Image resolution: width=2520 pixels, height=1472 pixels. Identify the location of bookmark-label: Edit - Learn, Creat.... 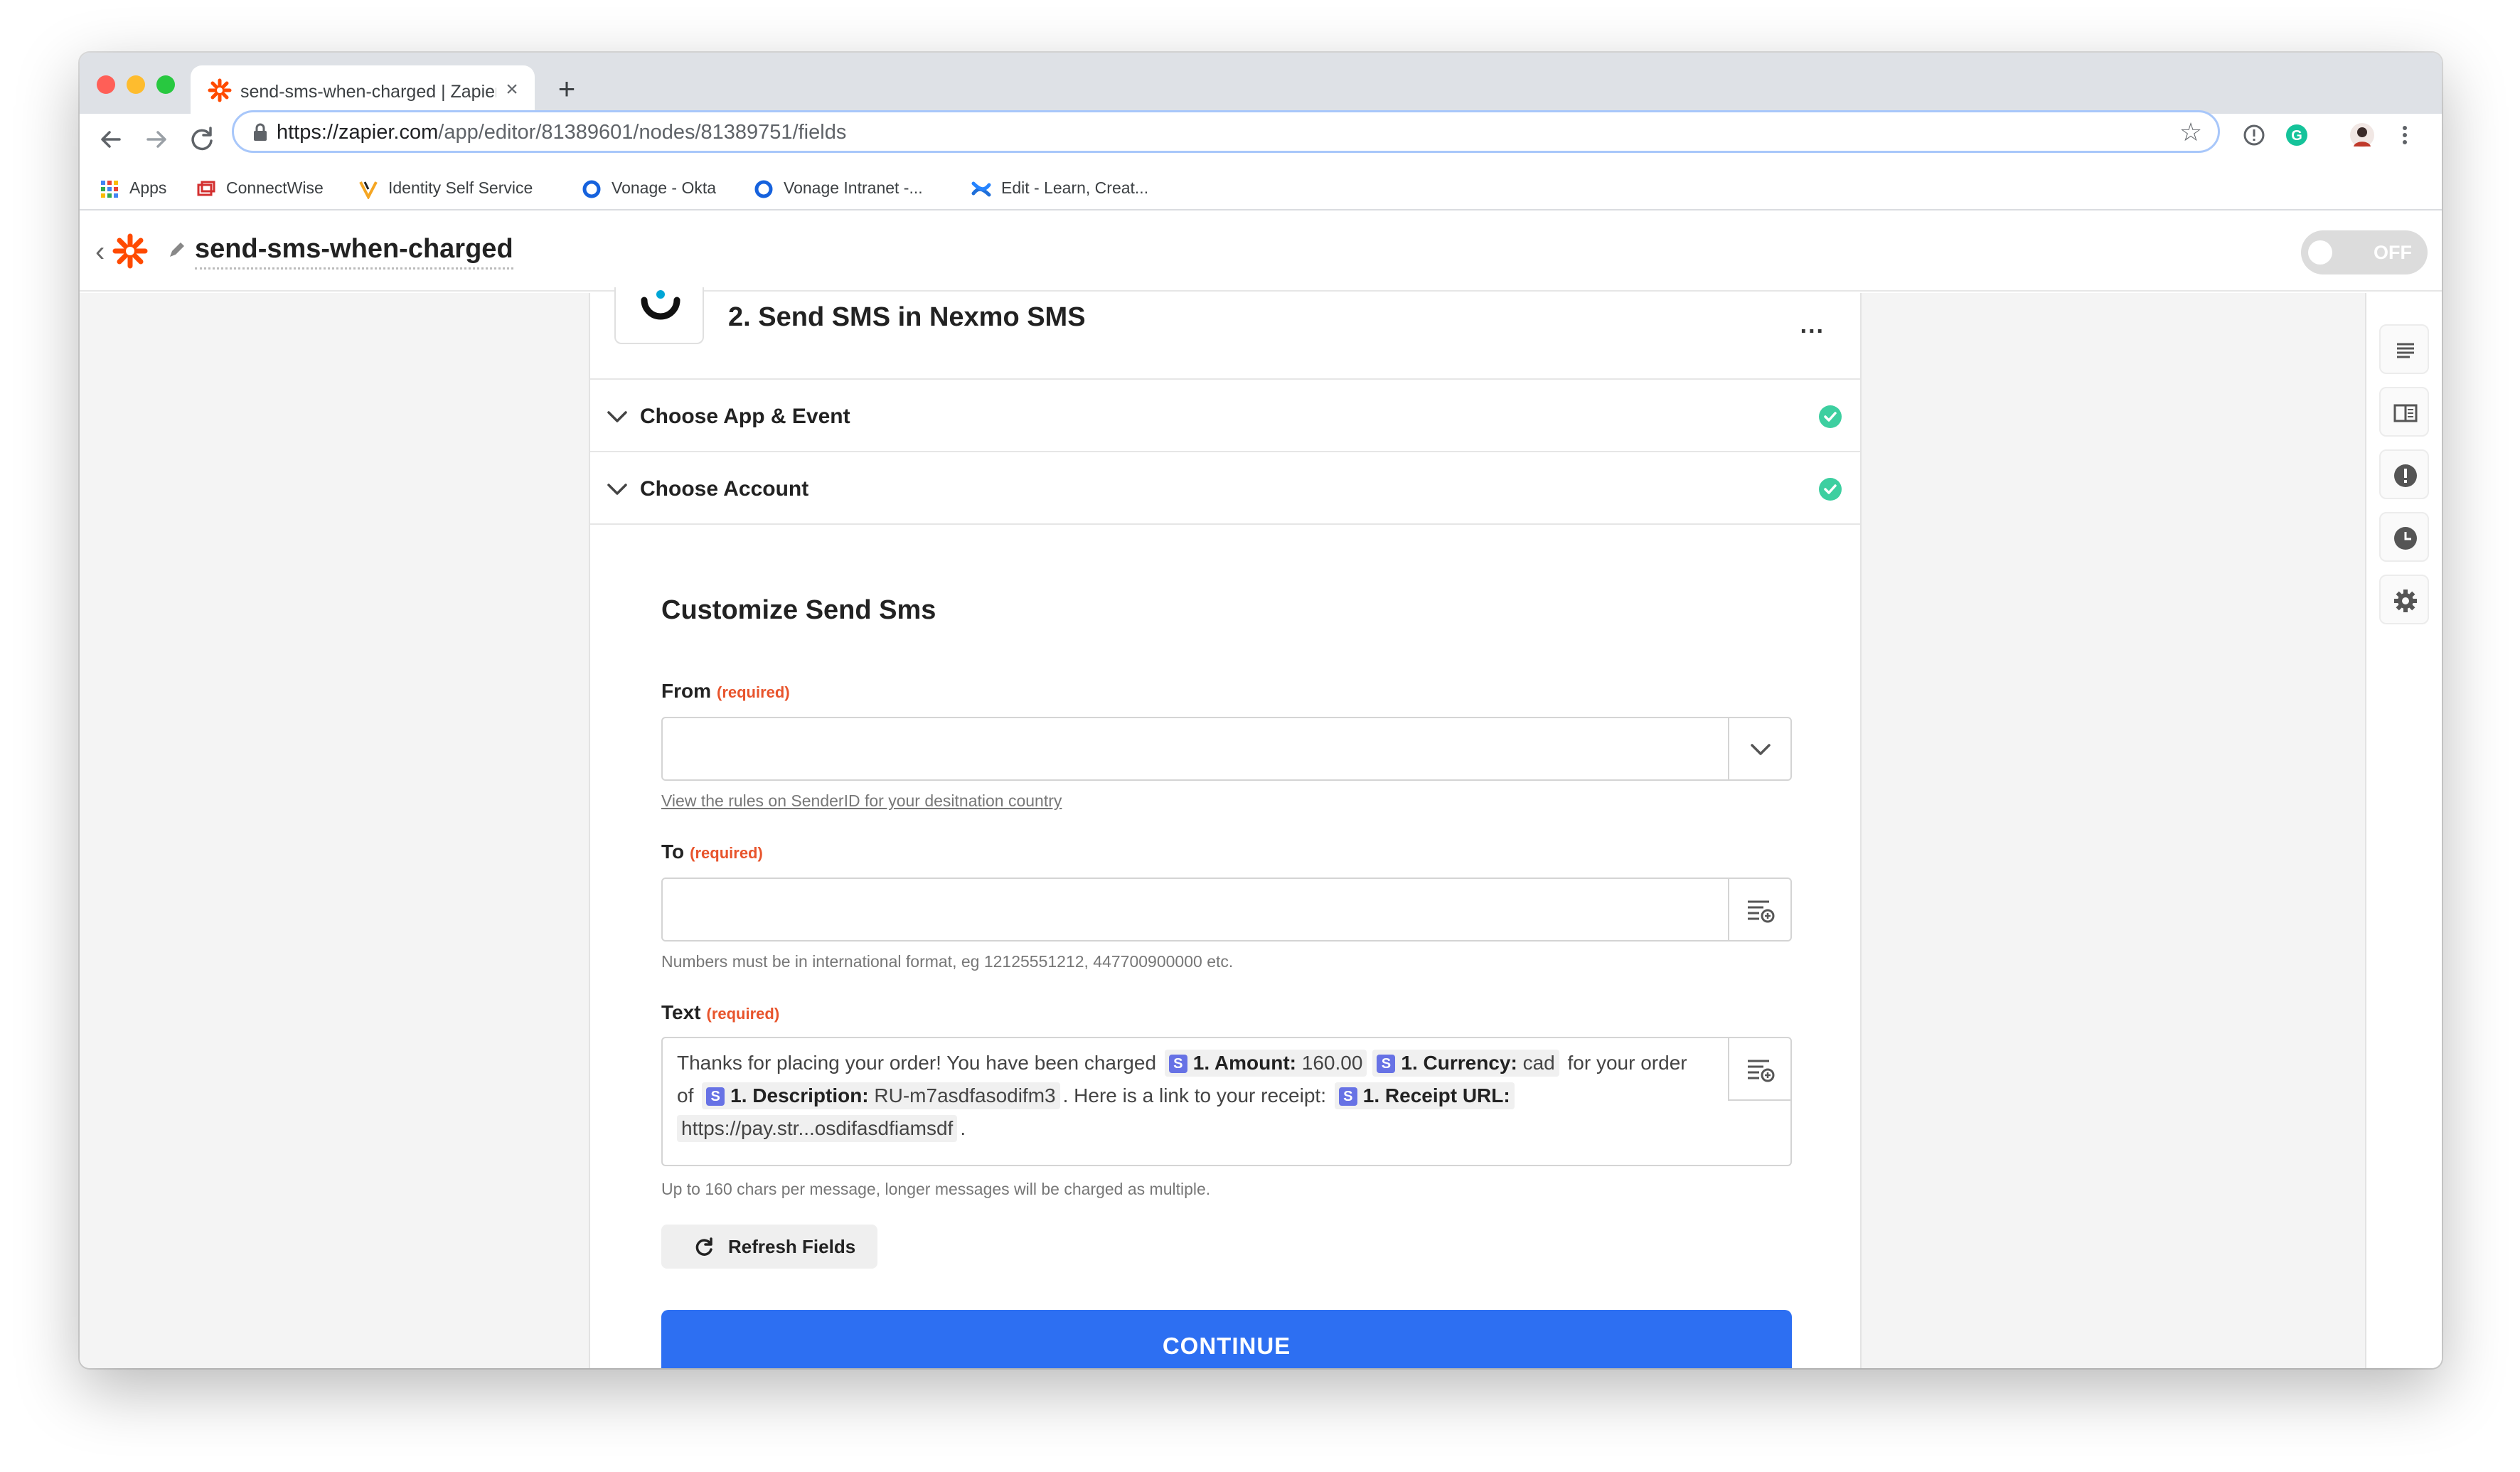
(1075, 187).